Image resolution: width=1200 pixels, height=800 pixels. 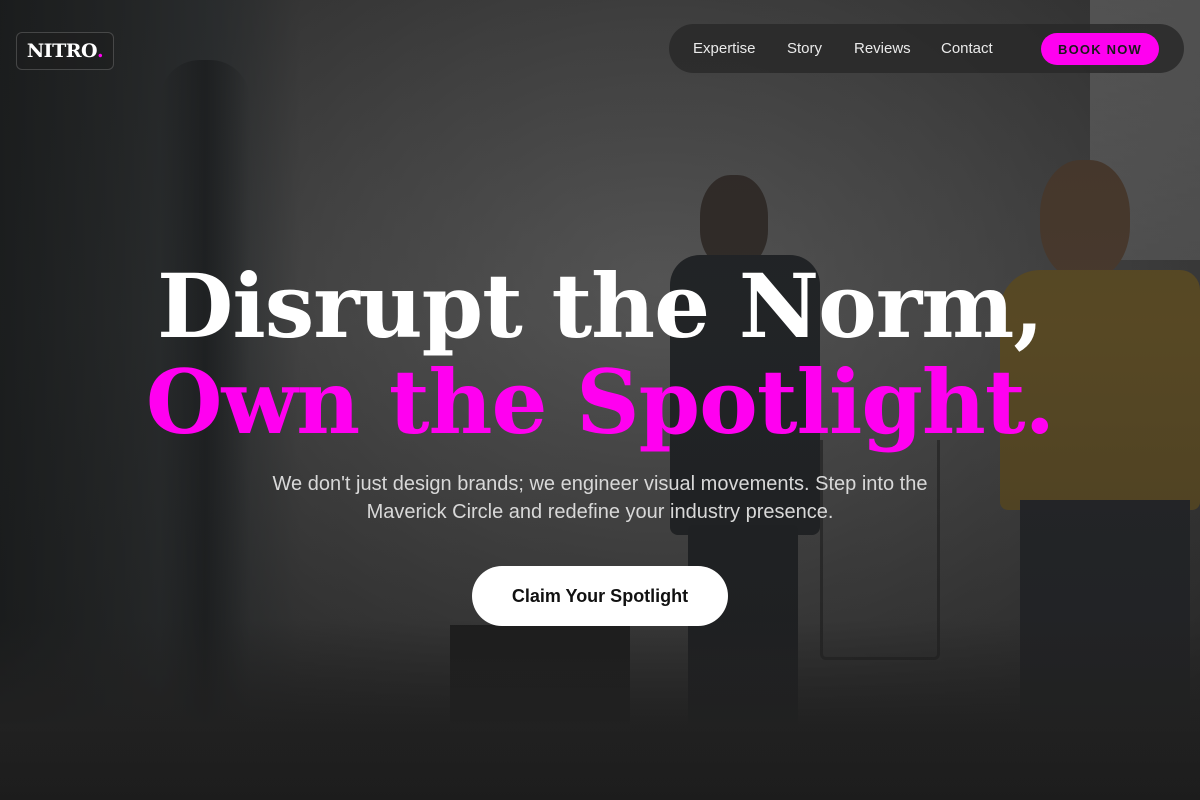 I want to click on brand-logo: NITRO., so click(x=65, y=51).